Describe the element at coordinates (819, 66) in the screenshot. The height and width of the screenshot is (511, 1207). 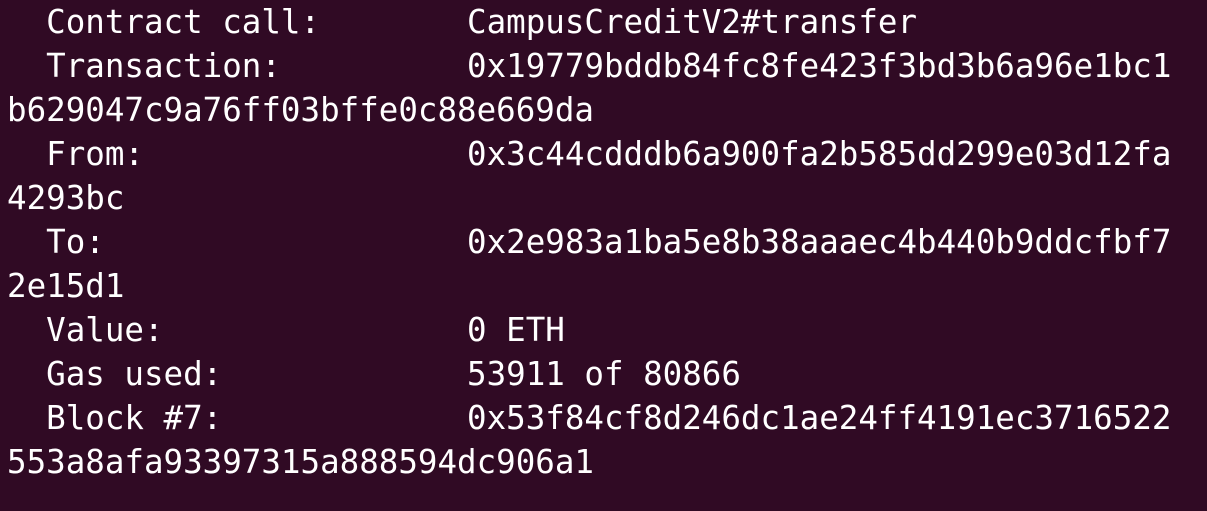
I see `transaction-hash-value: 0x19779bddb84fc8fe423f3bd3b6a96e1bc1` at that location.